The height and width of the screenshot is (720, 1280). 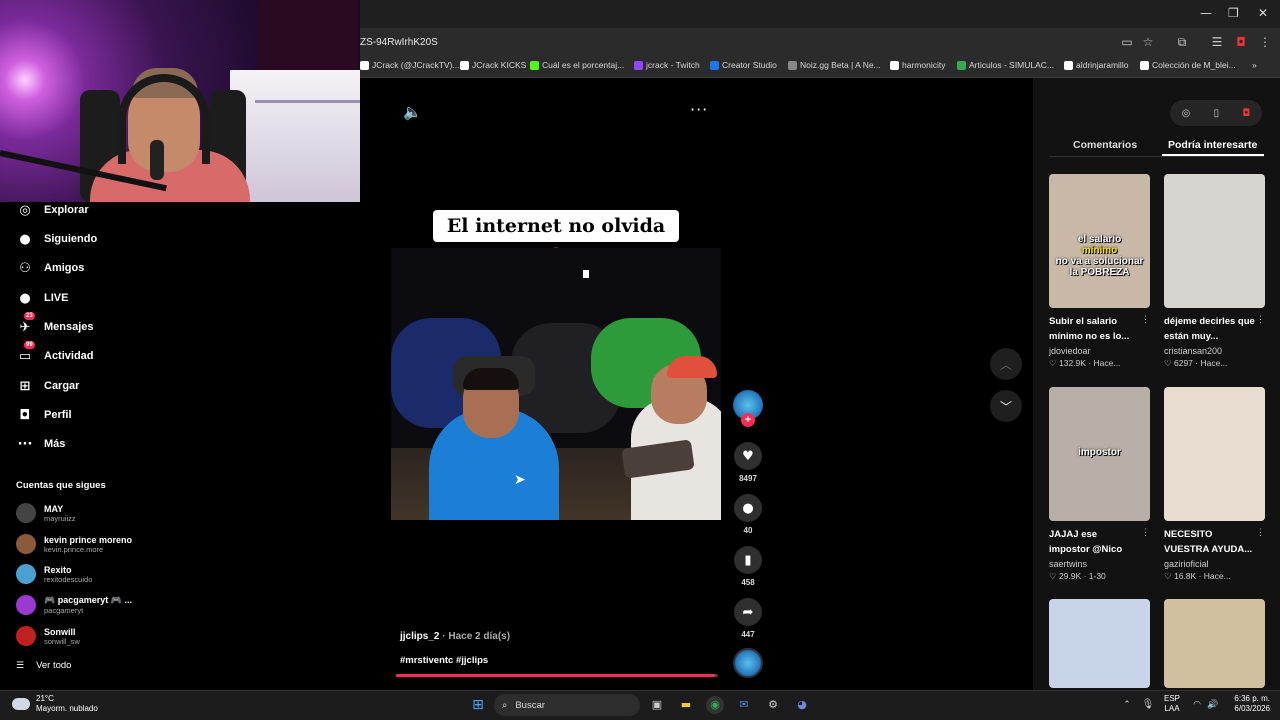 What do you see at coordinates (1214, 351) in the screenshot?
I see `card-username: cristiansan200` at bounding box center [1214, 351].